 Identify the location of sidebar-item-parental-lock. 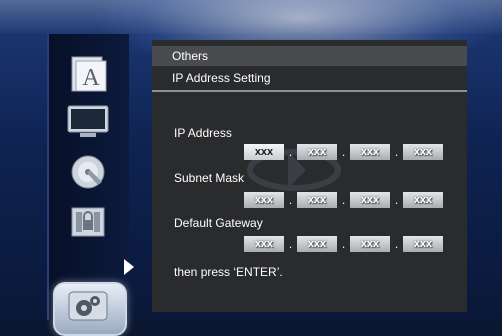
(88, 222).